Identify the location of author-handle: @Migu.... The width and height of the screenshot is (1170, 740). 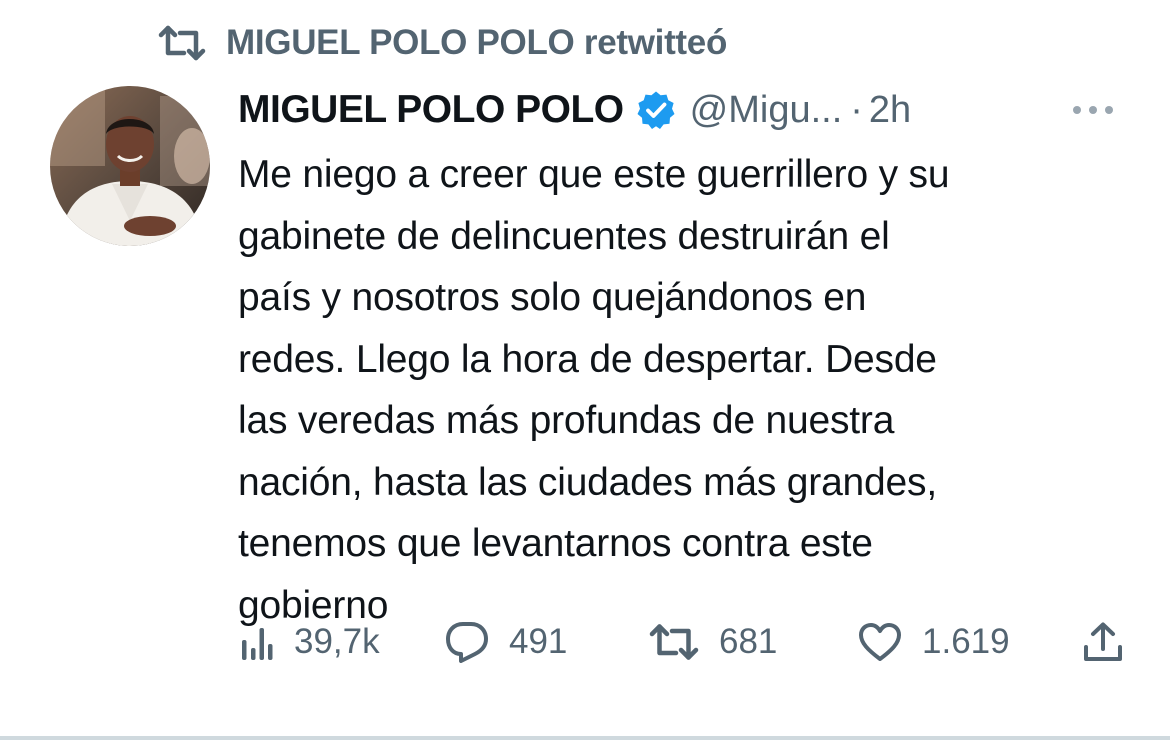
(766, 110).